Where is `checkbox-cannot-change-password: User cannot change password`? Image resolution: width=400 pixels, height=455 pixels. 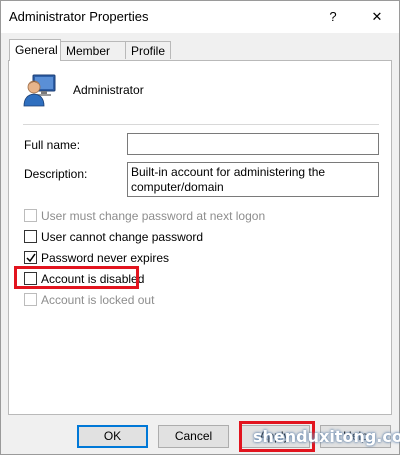 checkbox-cannot-change-password: User cannot change password is located at coordinates (113, 236).